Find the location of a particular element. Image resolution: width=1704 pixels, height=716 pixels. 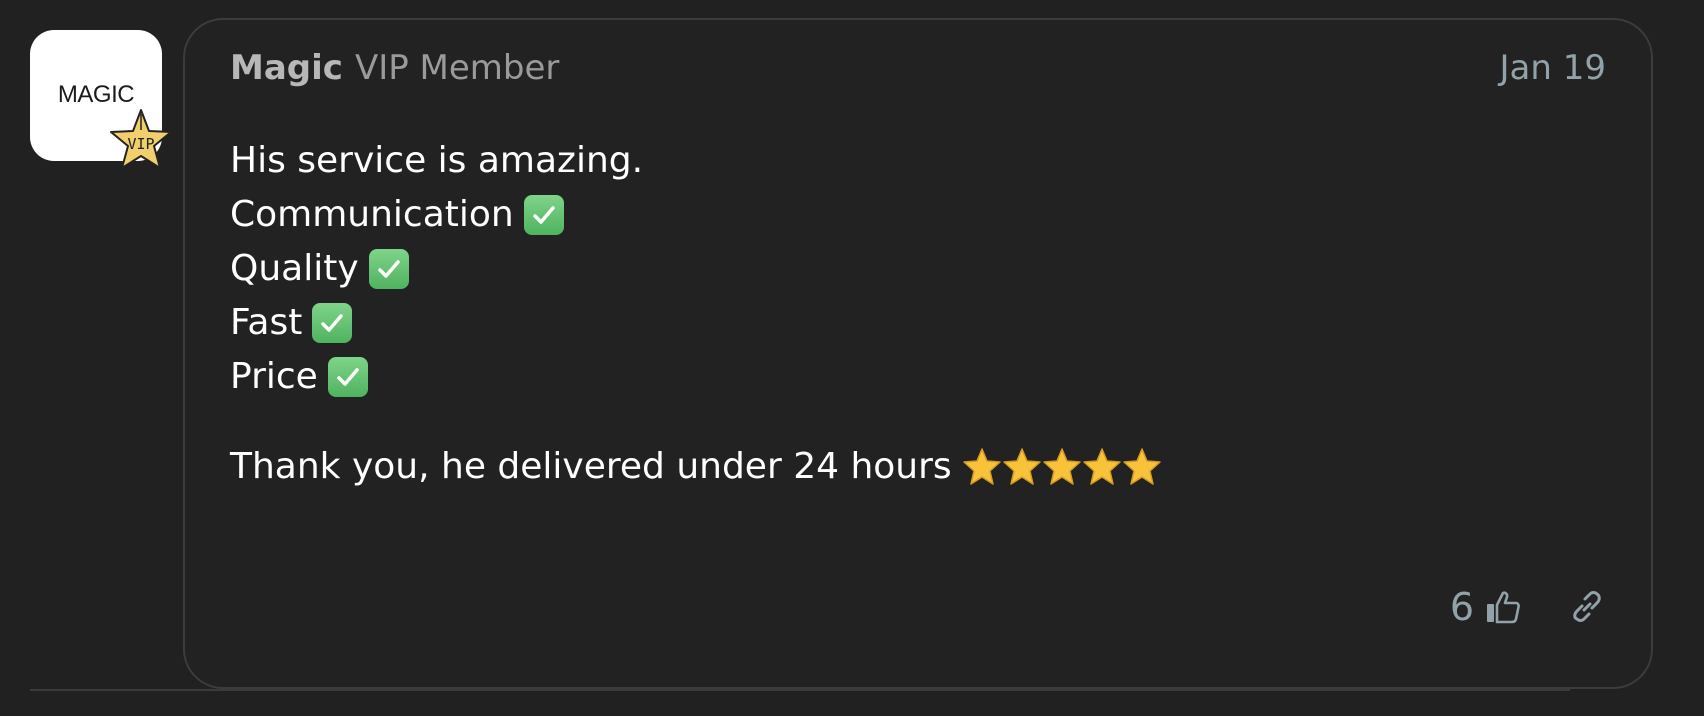

checklist-item: Price is located at coordinates (918, 377).